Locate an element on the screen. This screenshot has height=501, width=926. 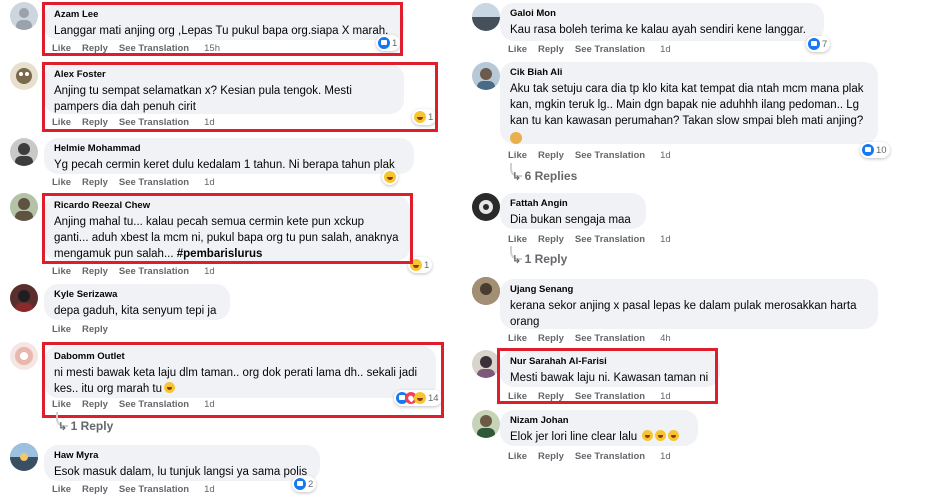
comment-author: Helmie Mohammad is located at coordinates (229, 149).